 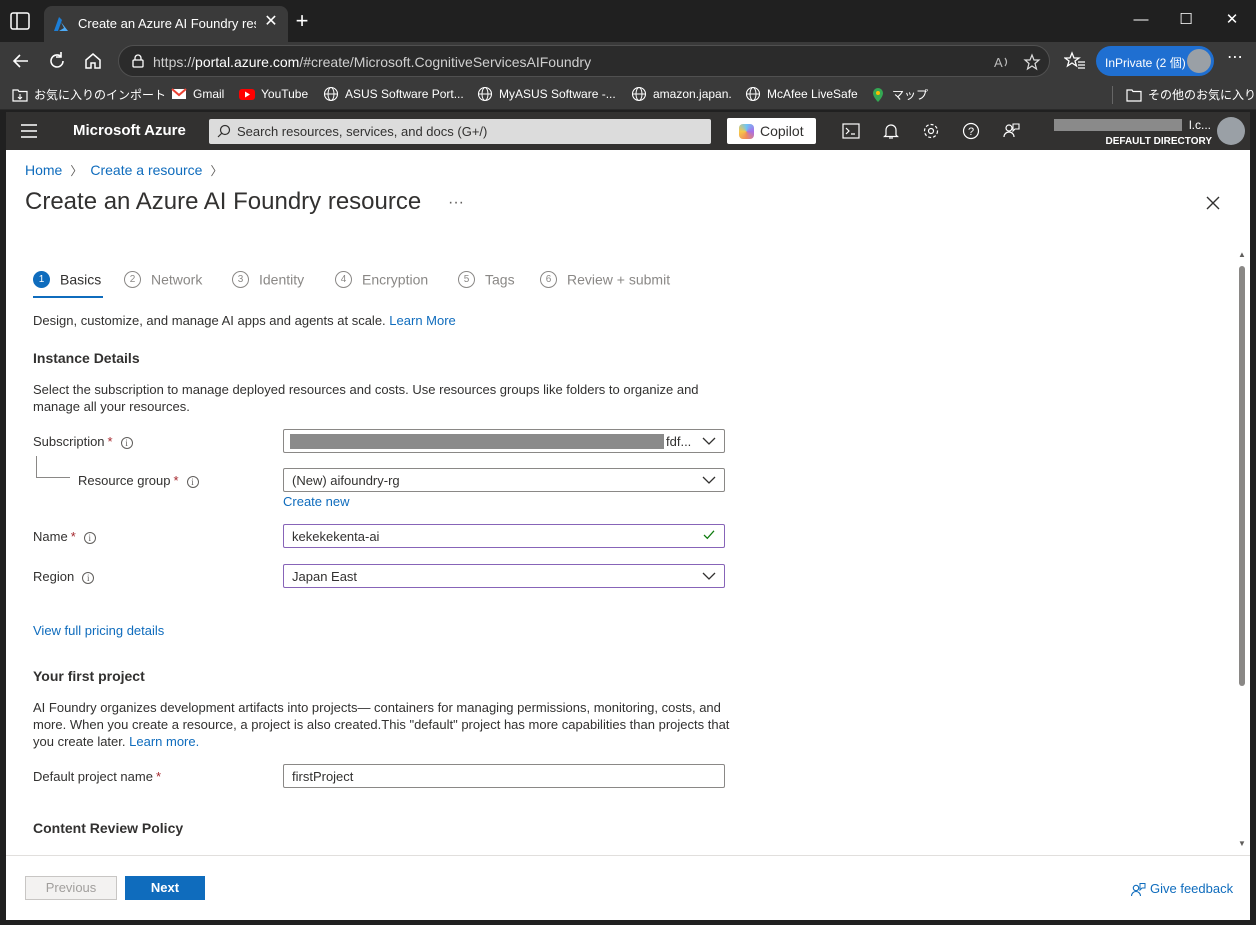 I want to click on favorite-gmail: Gmail, so click(x=197, y=95).